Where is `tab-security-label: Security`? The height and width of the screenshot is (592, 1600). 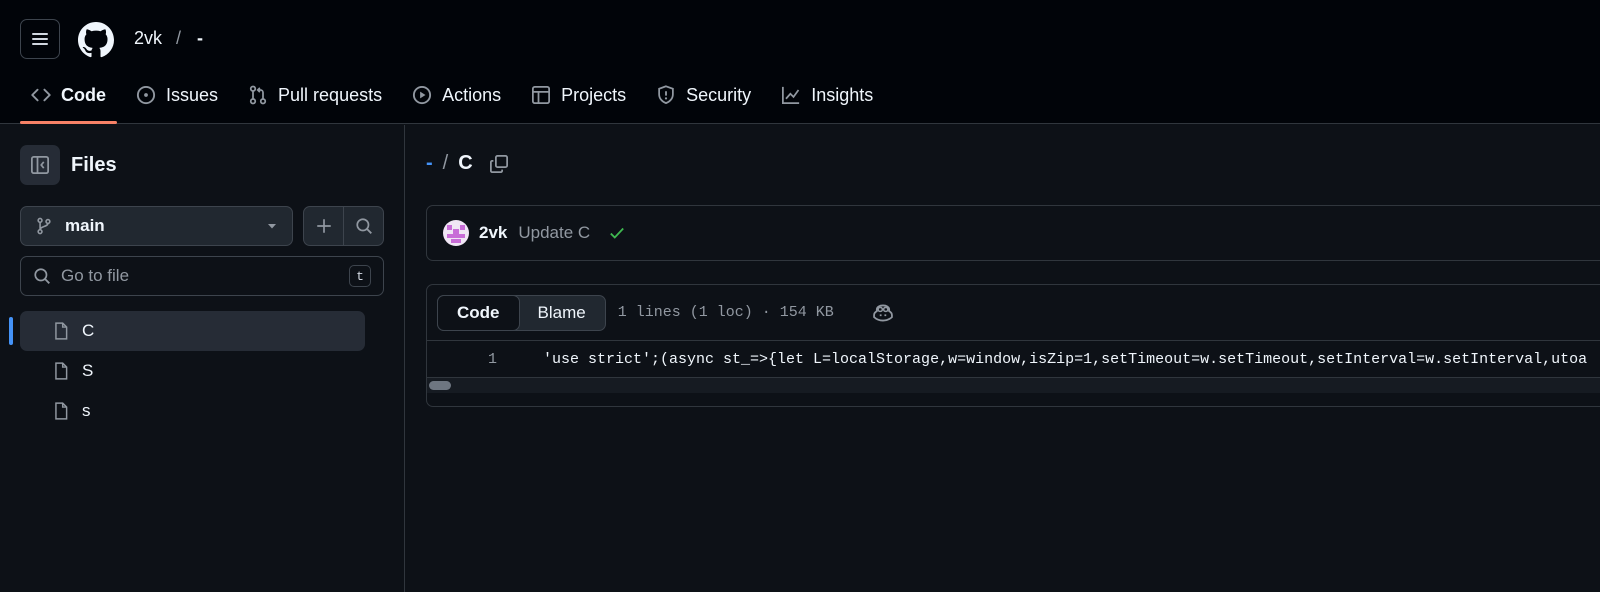 tab-security-label: Security is located at coordinates (719, 94).